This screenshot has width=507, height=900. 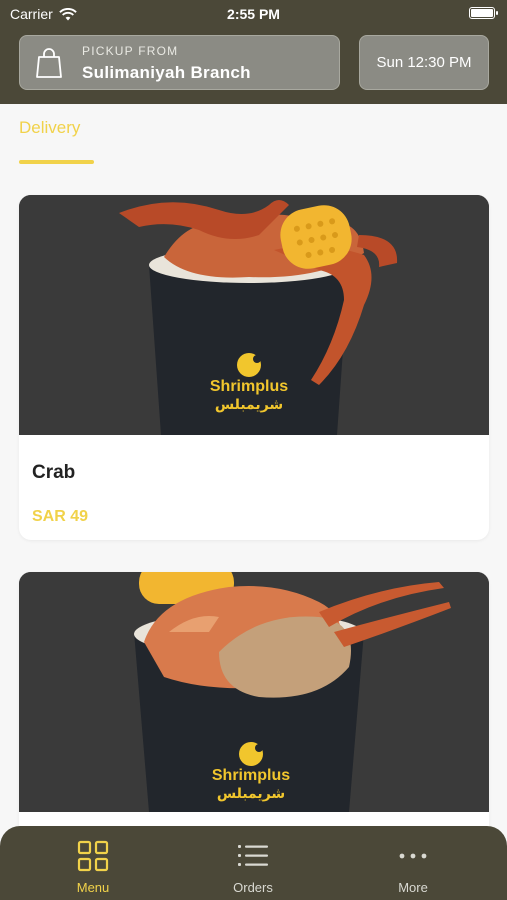 I want to click on pickup-branch-selector: PICKUP FROM Sulimaniyah Branch, so click(x=179, y=62).